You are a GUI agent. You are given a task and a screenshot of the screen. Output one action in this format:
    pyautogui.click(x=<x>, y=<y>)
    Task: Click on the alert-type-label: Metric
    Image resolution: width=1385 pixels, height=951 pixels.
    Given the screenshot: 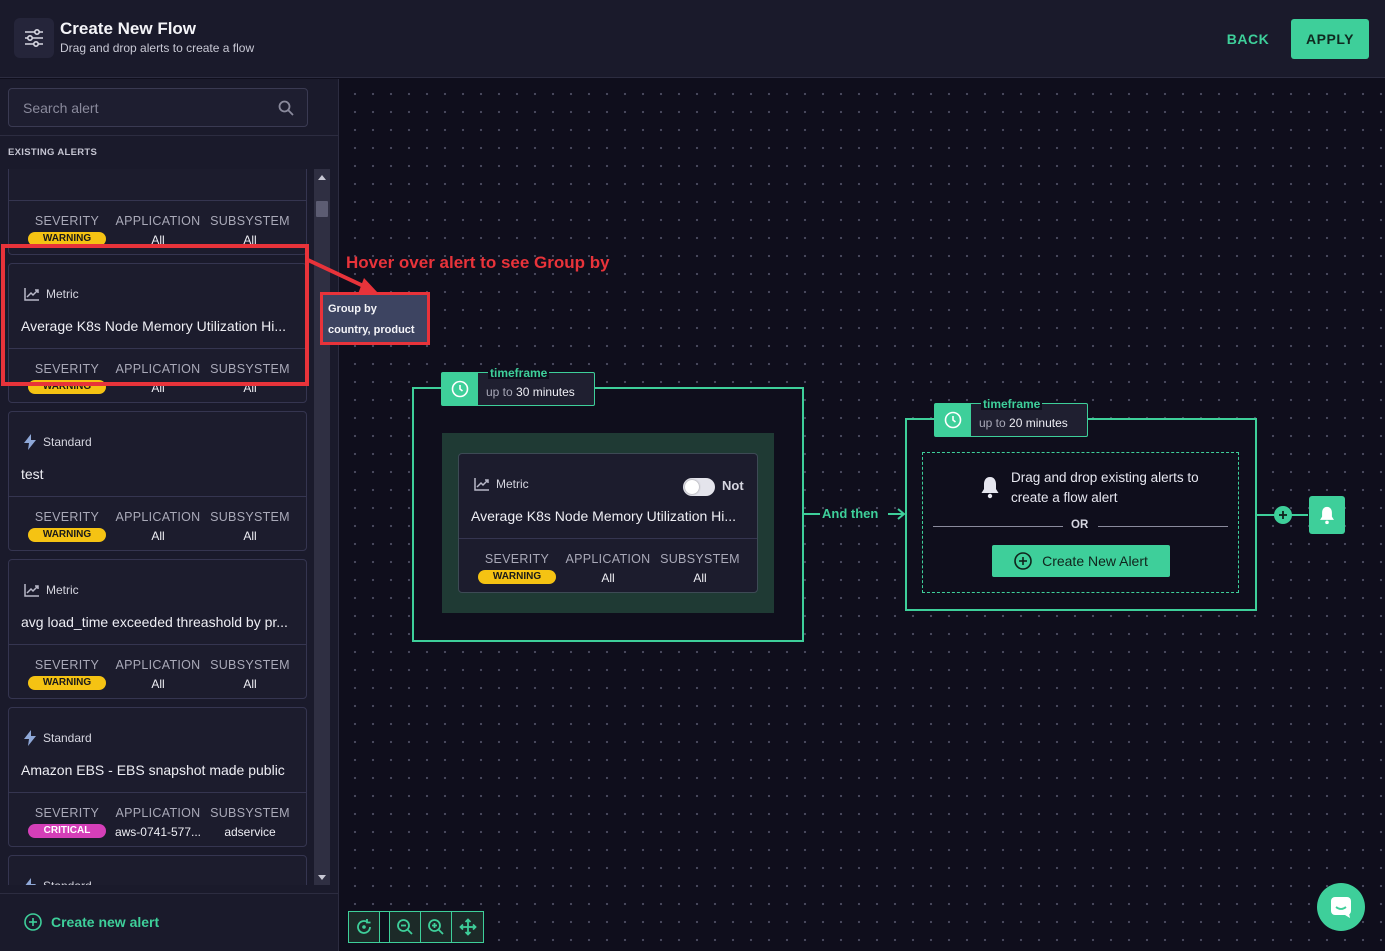 What is the action you would take?
    pyautogui.click(x=512, y=484)
    